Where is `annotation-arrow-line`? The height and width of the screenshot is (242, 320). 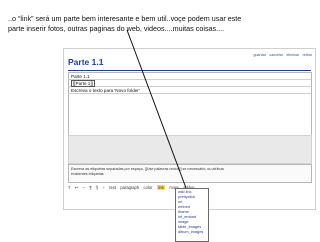
annotation-arrow-line is located at coordinates (156, 109).